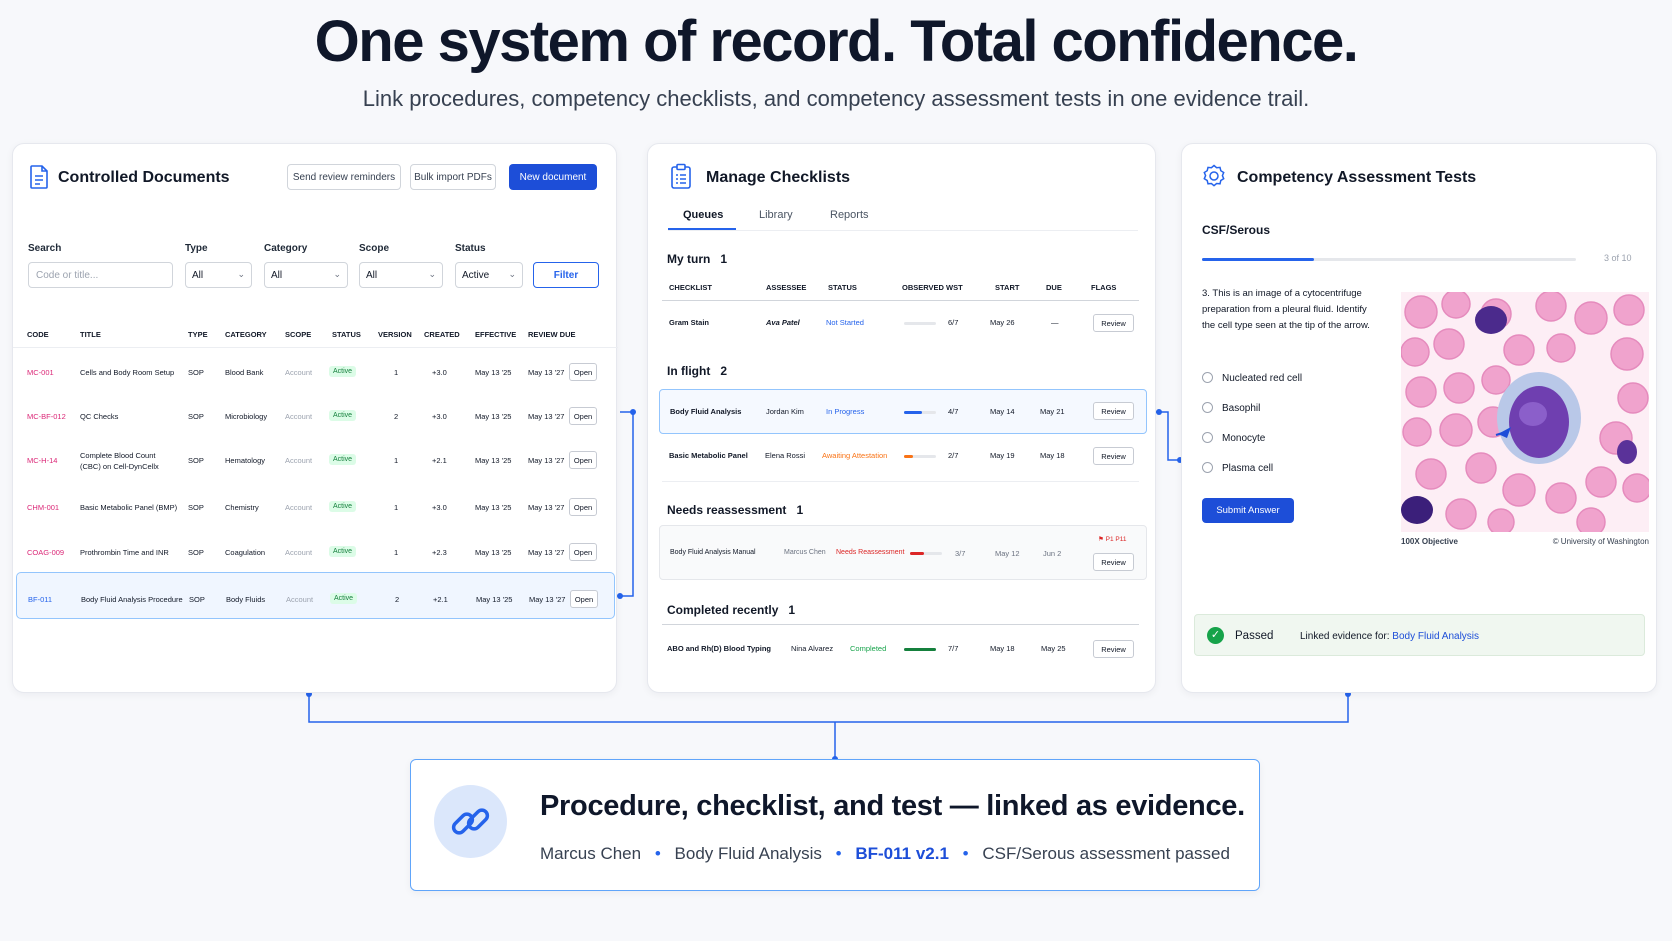 The width and height of the screenshot is (1672, 941). I want to click on link-icon-badge, so click(470, 821).